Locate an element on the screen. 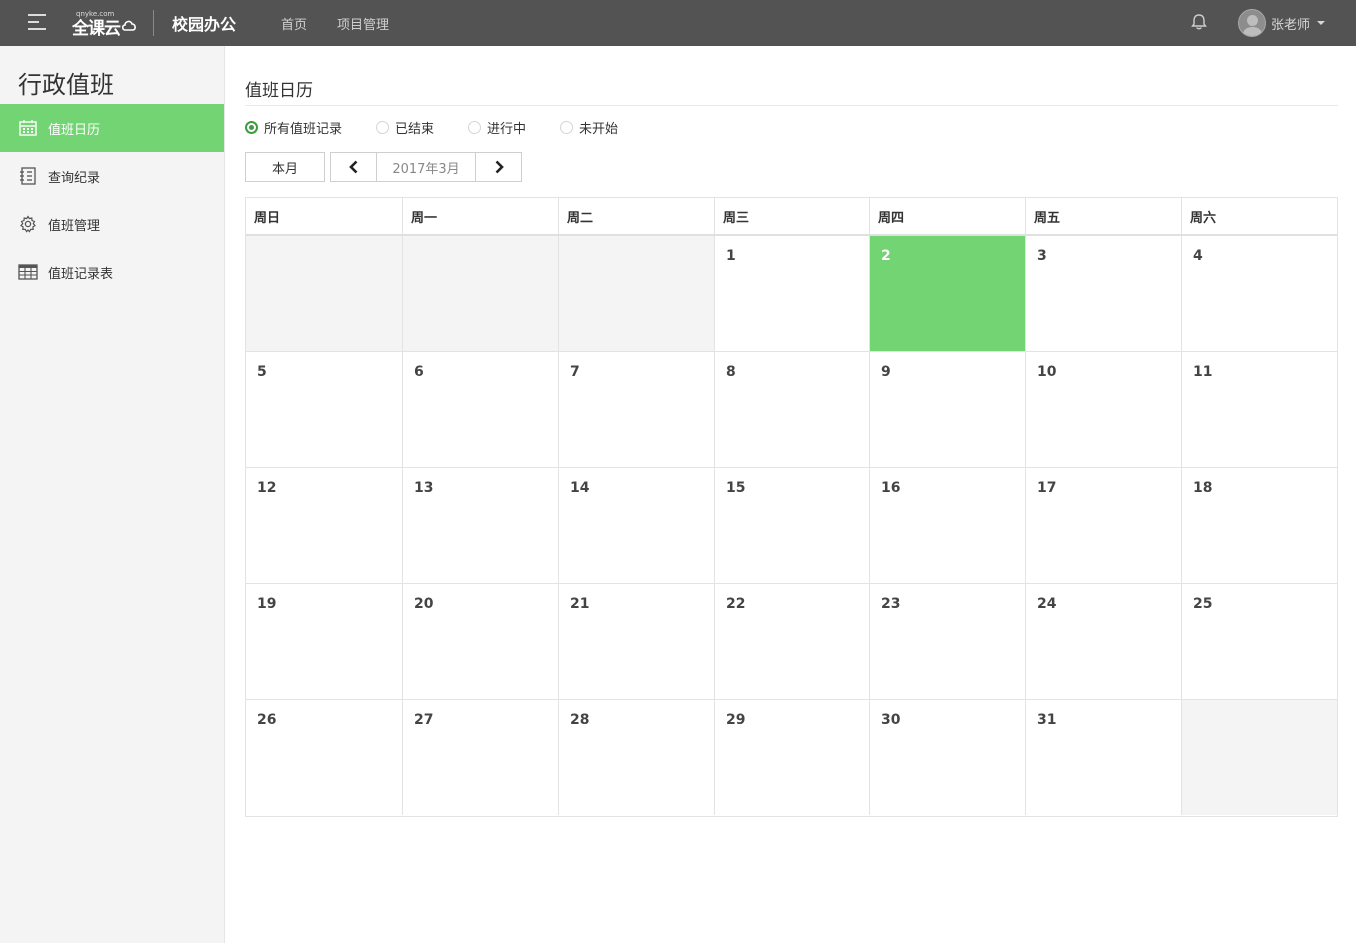 This screenshot has height=943, width=1356. calendar-week-row: 1234 is located at coordinates (791, 294).